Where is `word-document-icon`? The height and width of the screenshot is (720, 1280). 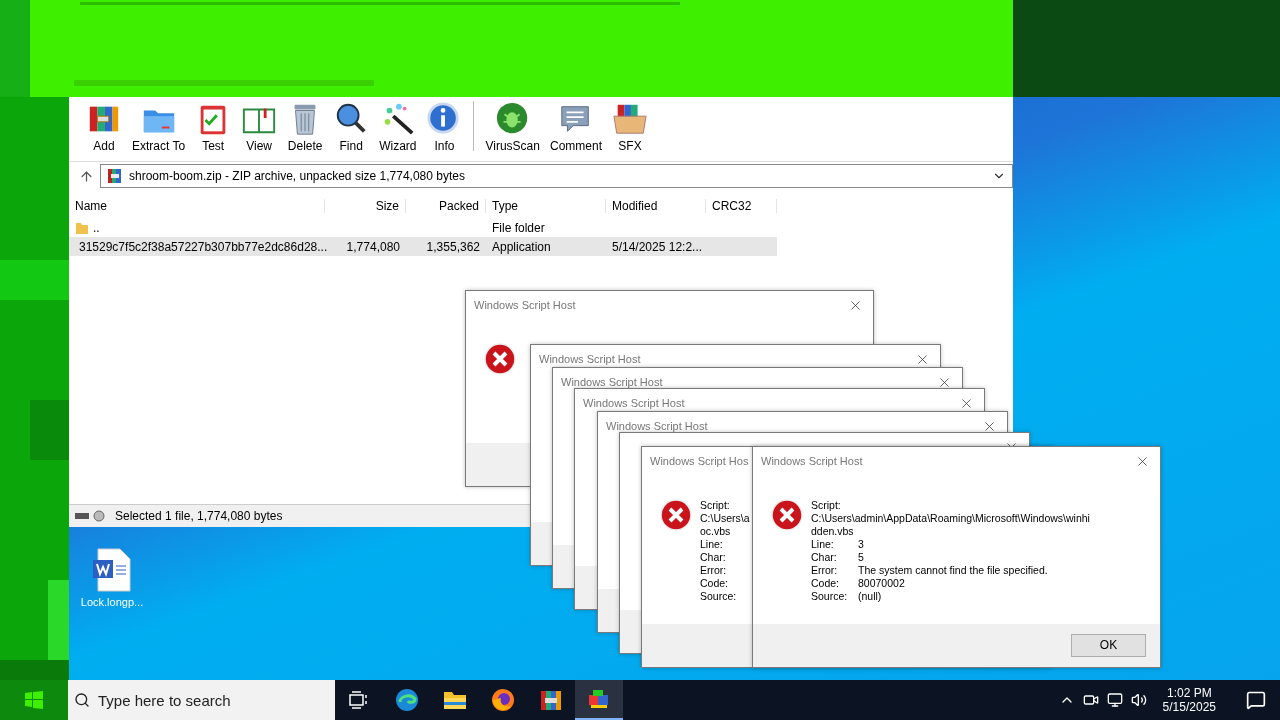 word-document-icon is located at coordinates (112, 570).